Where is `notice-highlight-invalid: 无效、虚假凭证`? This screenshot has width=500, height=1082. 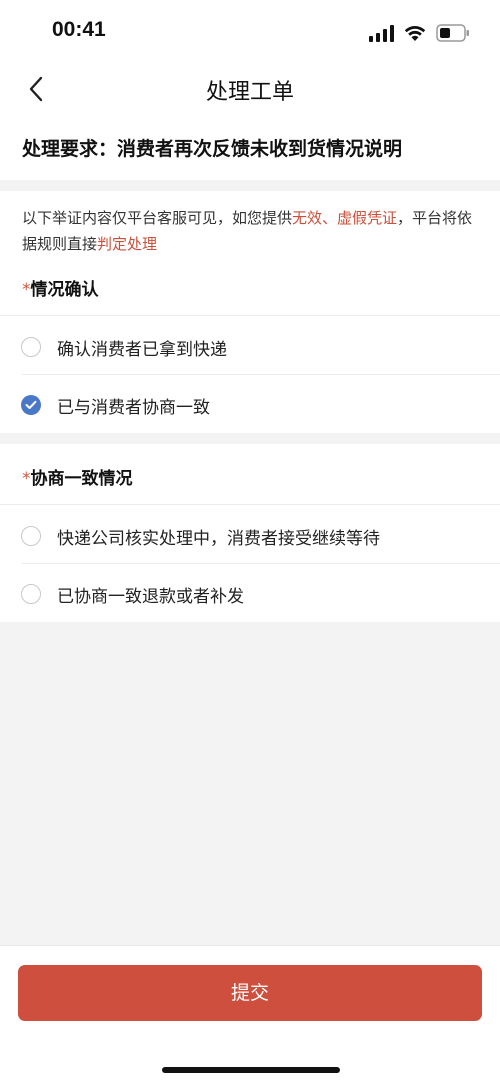 notice-highlight-invalid: 无效、虚假凭证 is located at coordinates (345, 218).